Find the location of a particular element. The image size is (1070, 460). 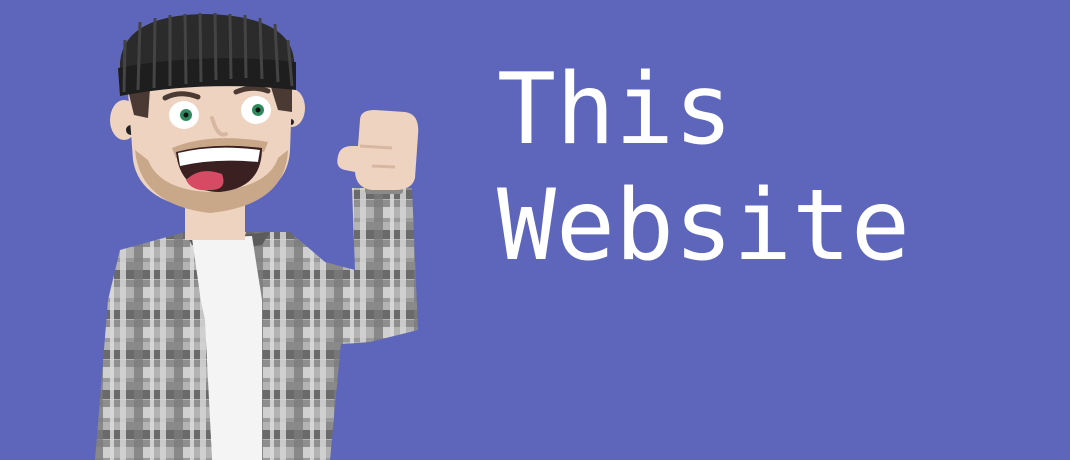

raised-arm-sleeve is located at coordinates (371, 266).